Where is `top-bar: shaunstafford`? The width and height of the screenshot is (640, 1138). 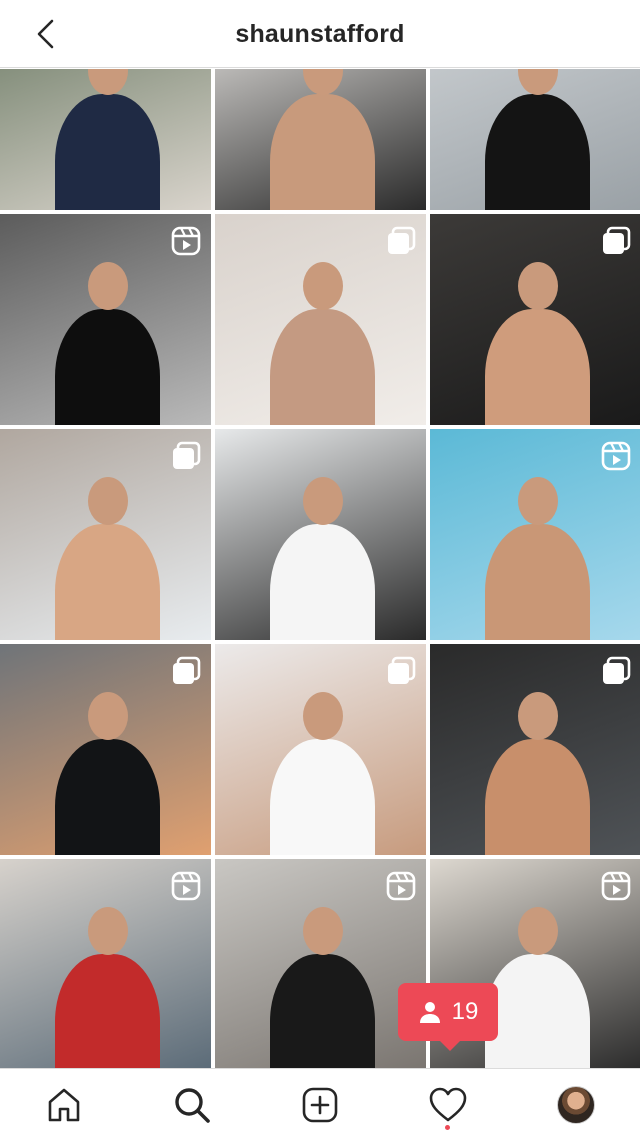
top-bar: shaunstafford is located at coordinates (320, 34).